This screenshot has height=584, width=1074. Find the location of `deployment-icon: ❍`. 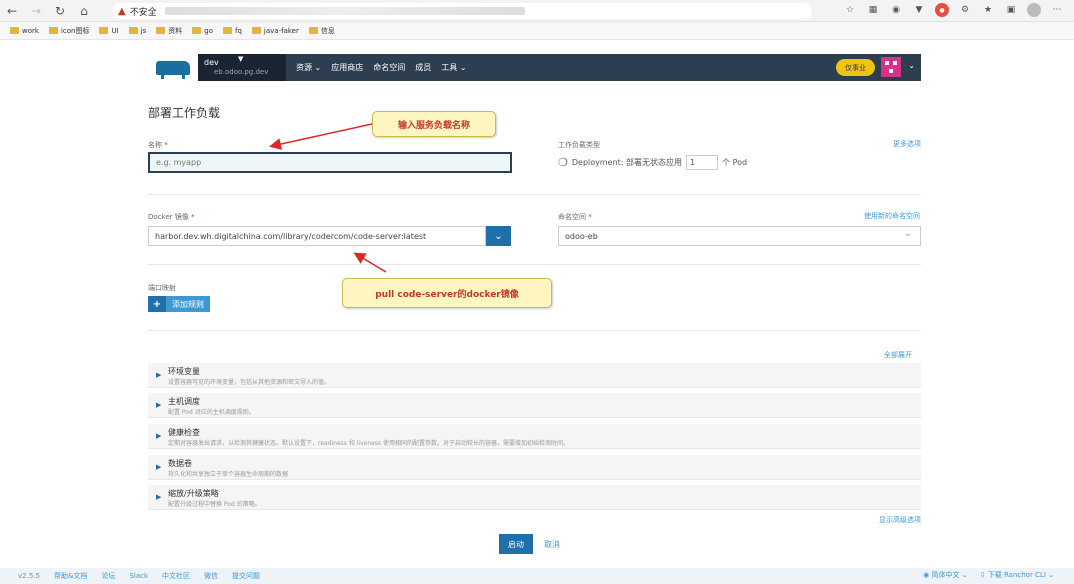

deployment-icon: ❍ is located at coordinates (563, 162).